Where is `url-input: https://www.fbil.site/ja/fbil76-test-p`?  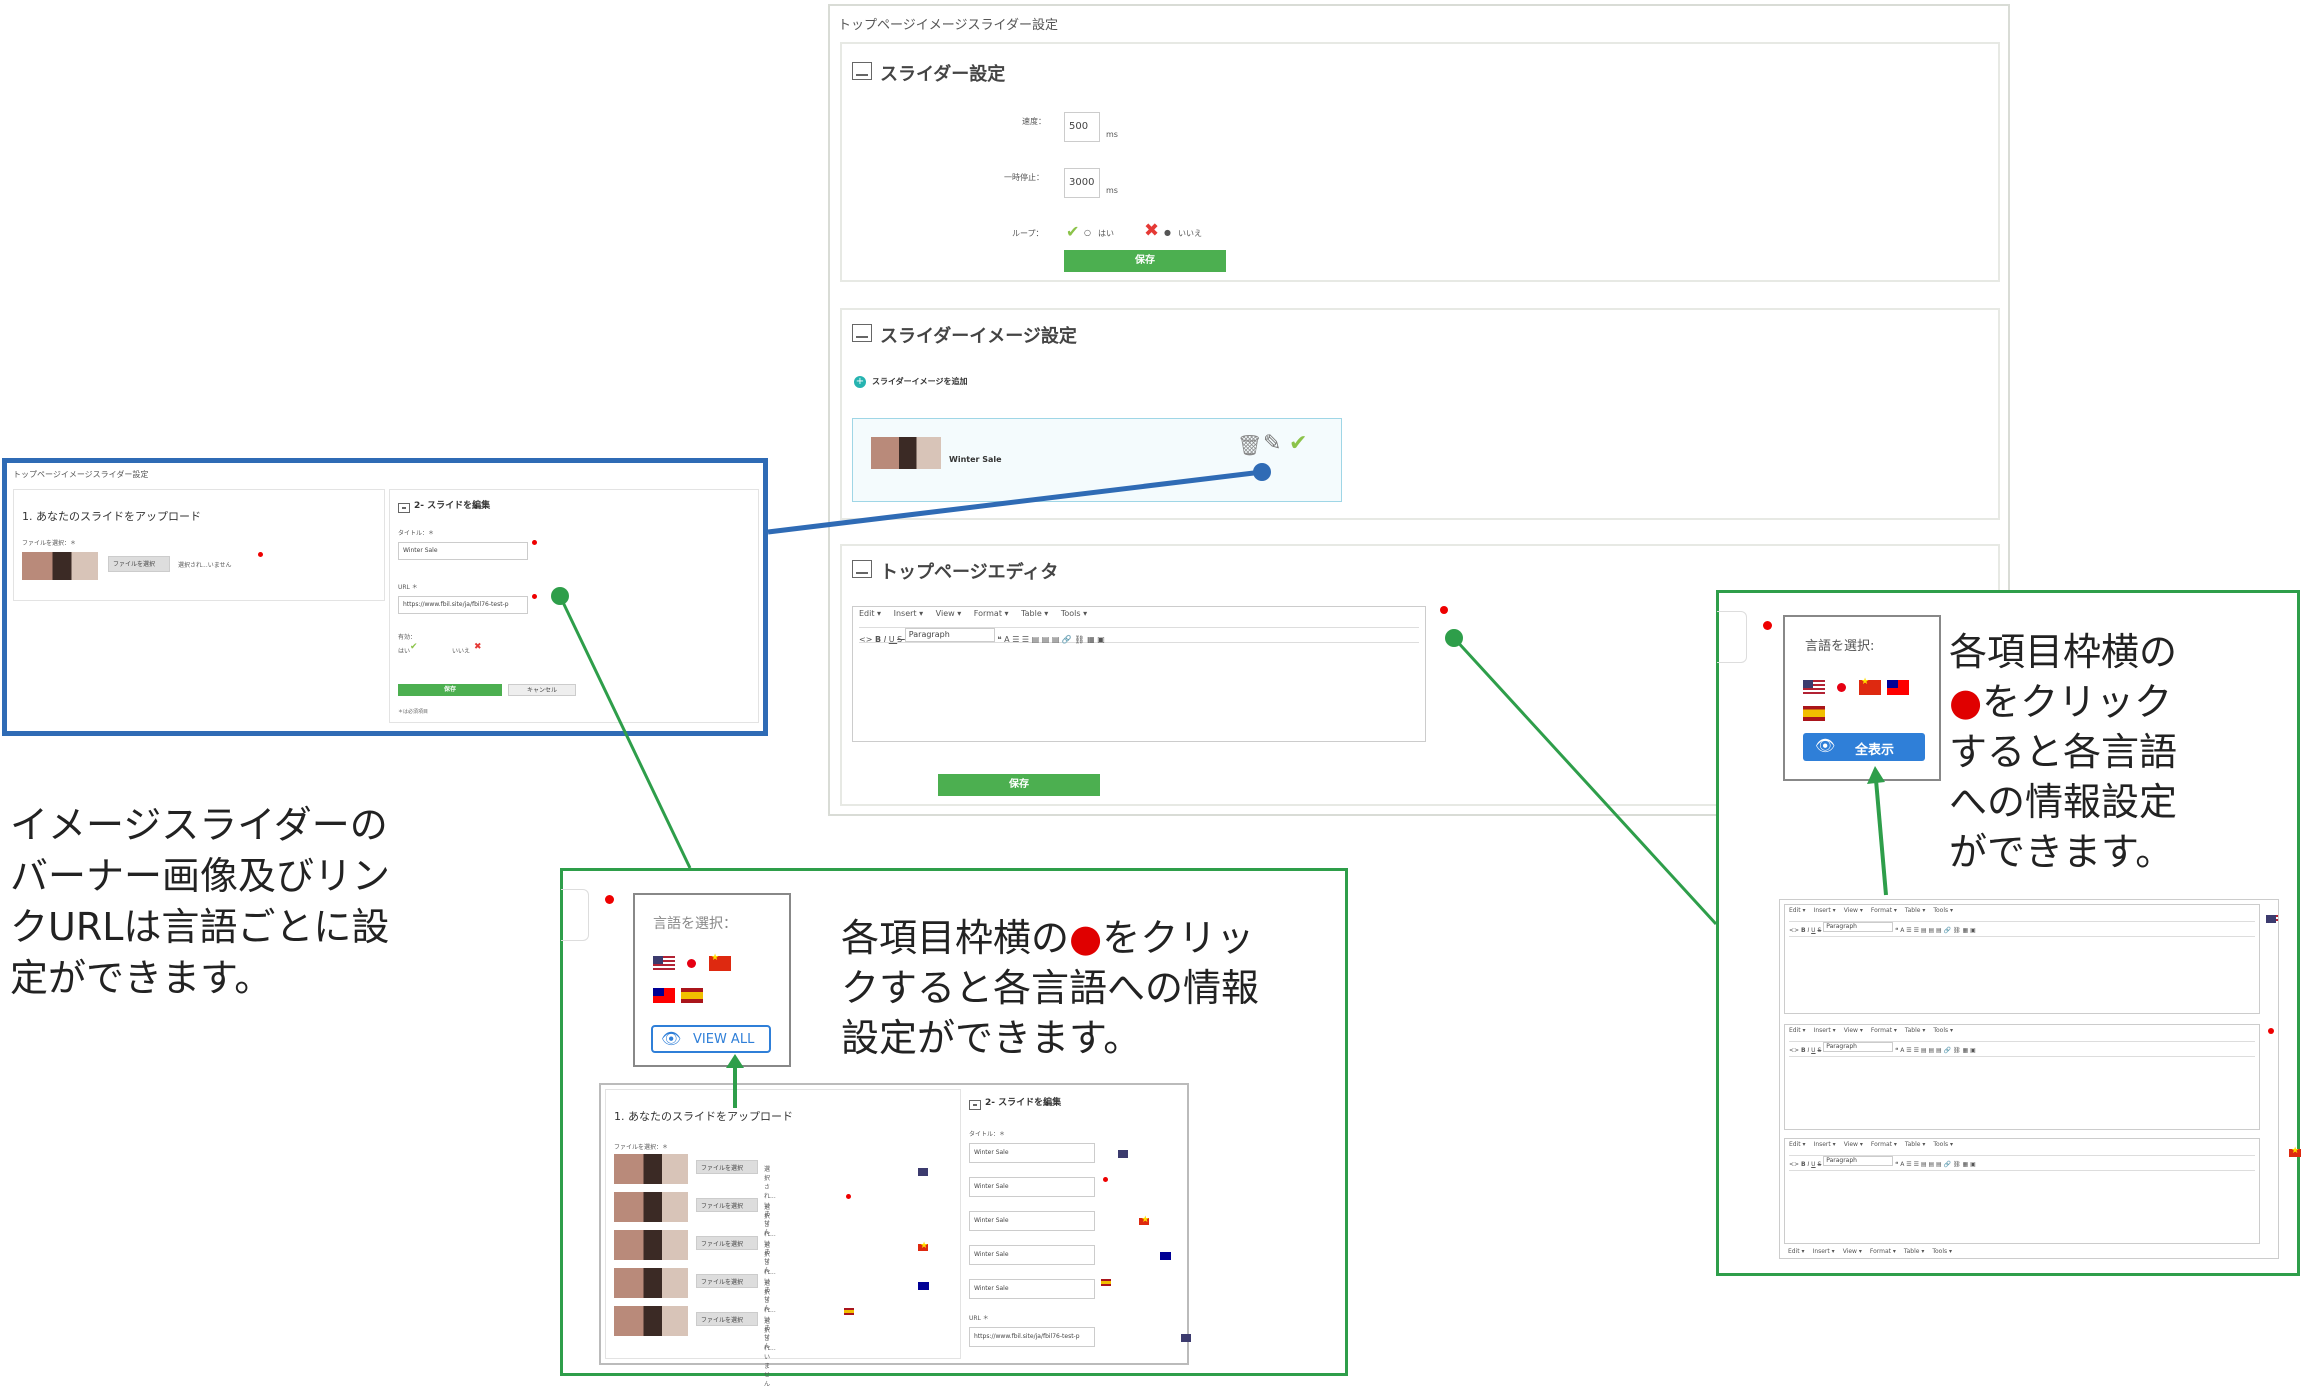 url-input: https://www.fbil.site/ja/fbil76-test-p is located at coordinates (463, 605).